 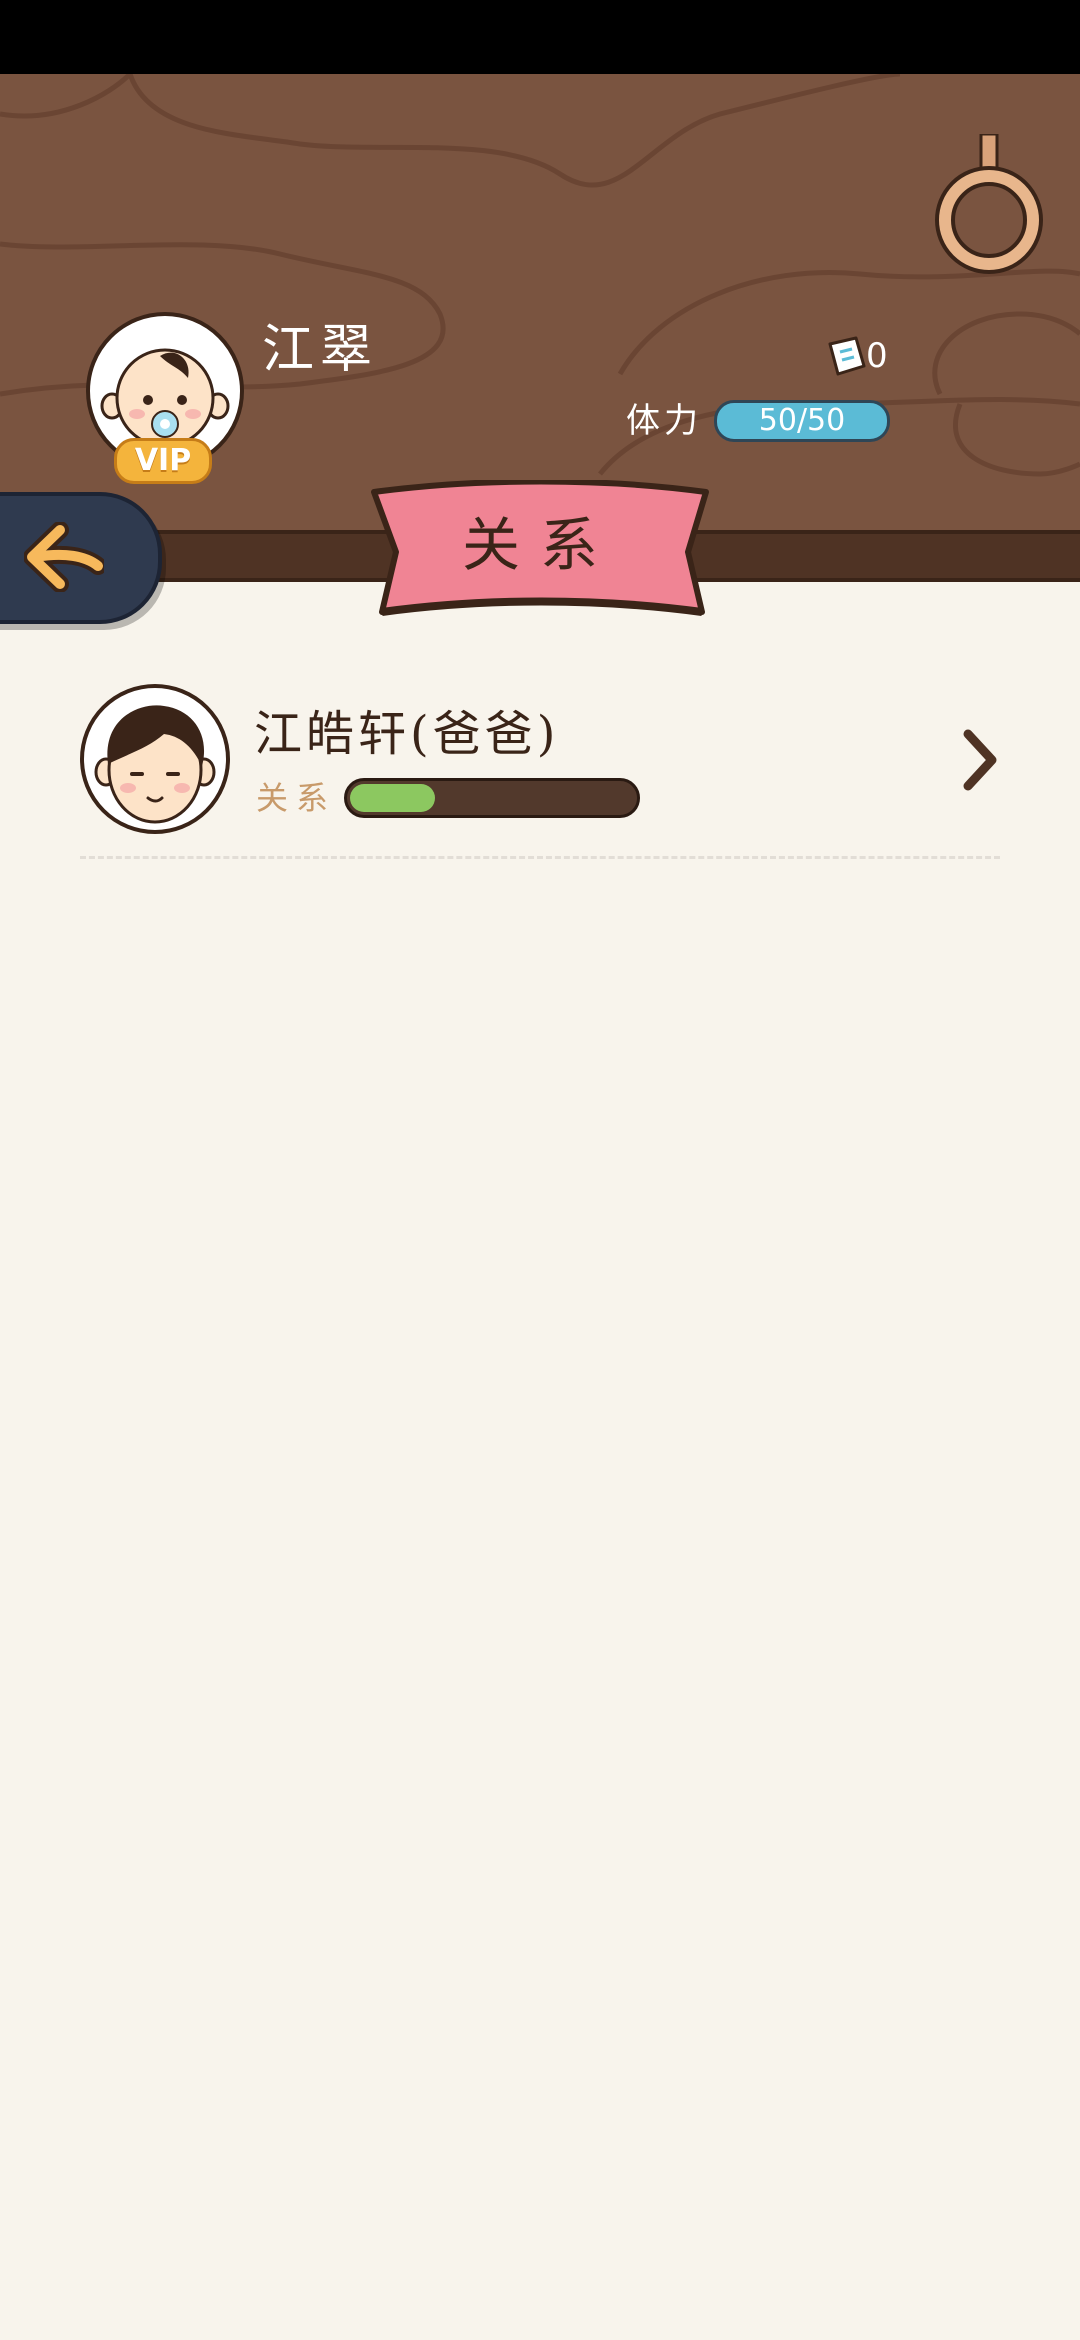 I want to click on relation-list: 江皓轩(爸爸) 关系, so click(x=540, y=770).